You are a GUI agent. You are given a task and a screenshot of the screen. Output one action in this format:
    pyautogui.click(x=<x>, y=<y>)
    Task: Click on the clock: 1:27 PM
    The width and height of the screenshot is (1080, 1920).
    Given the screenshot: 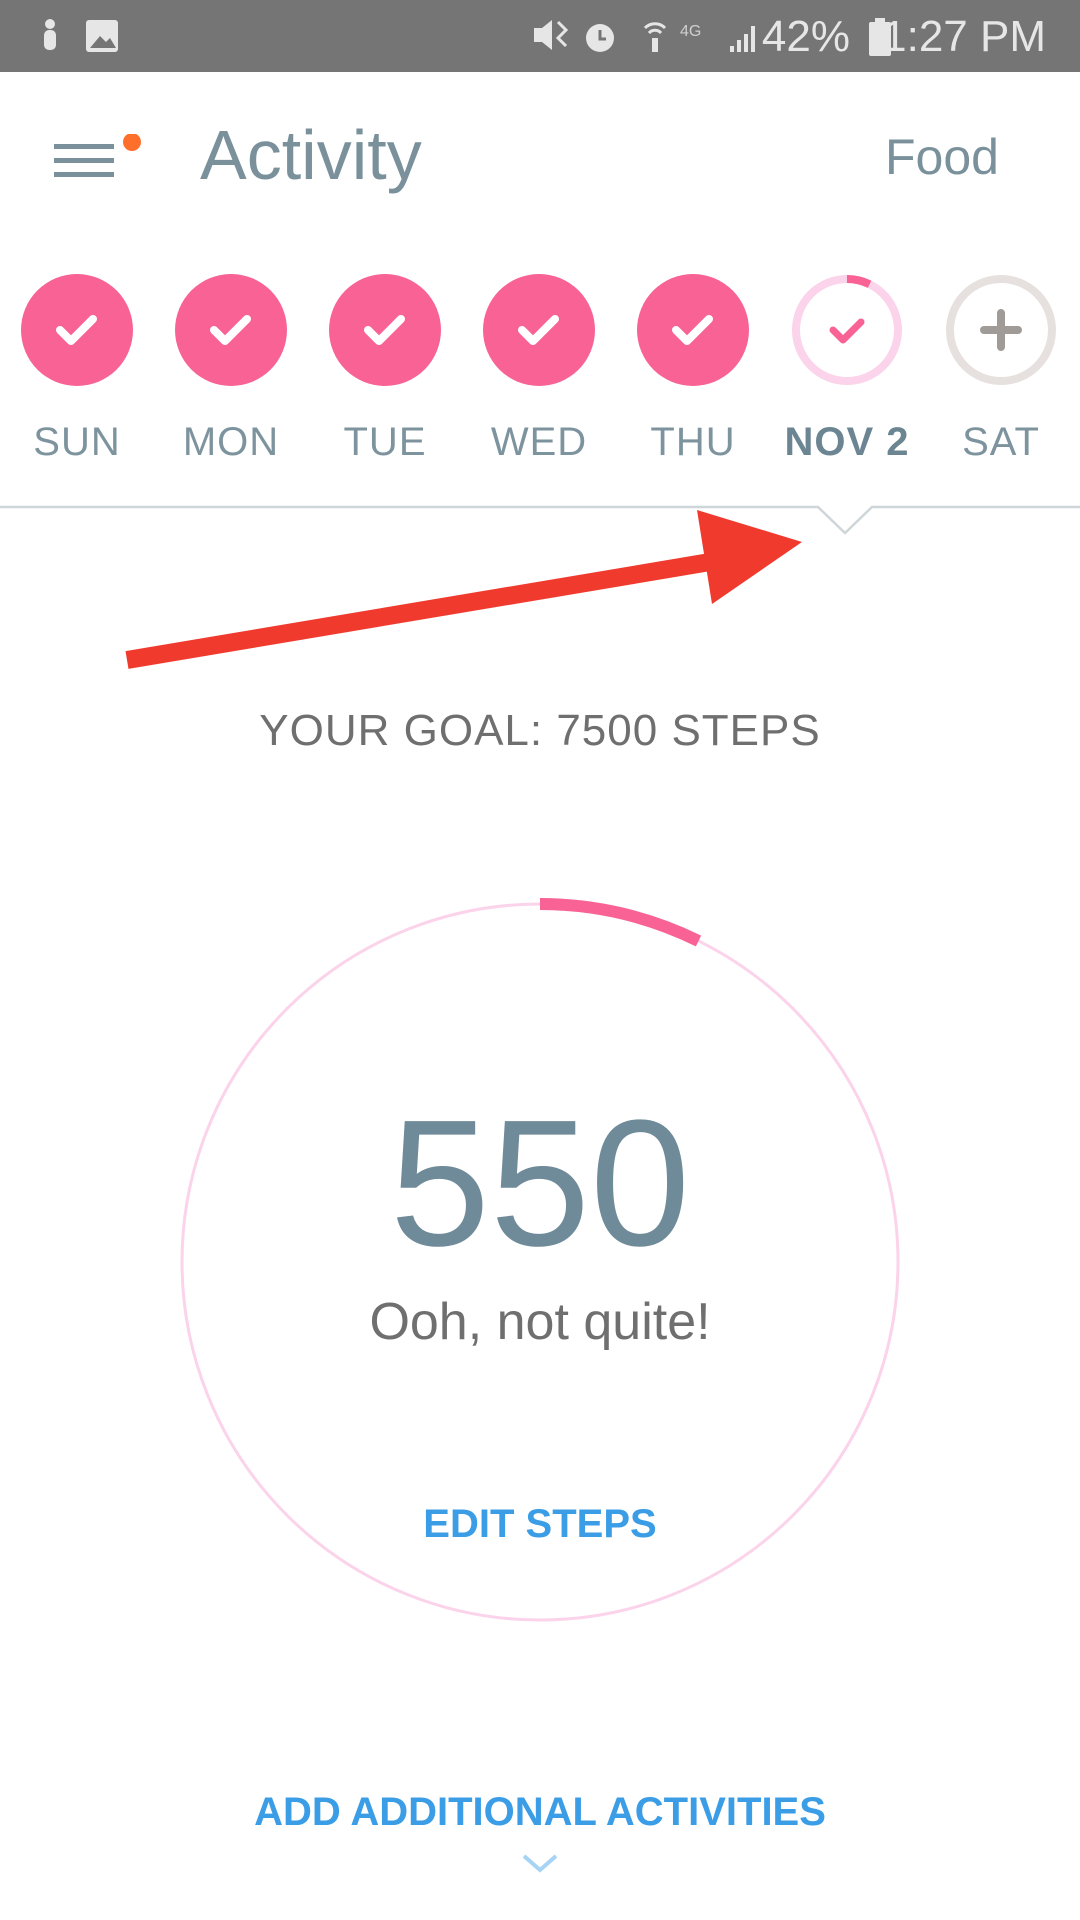 What is the action you would take?
    pyautogui.click(x=964, y=36)
    